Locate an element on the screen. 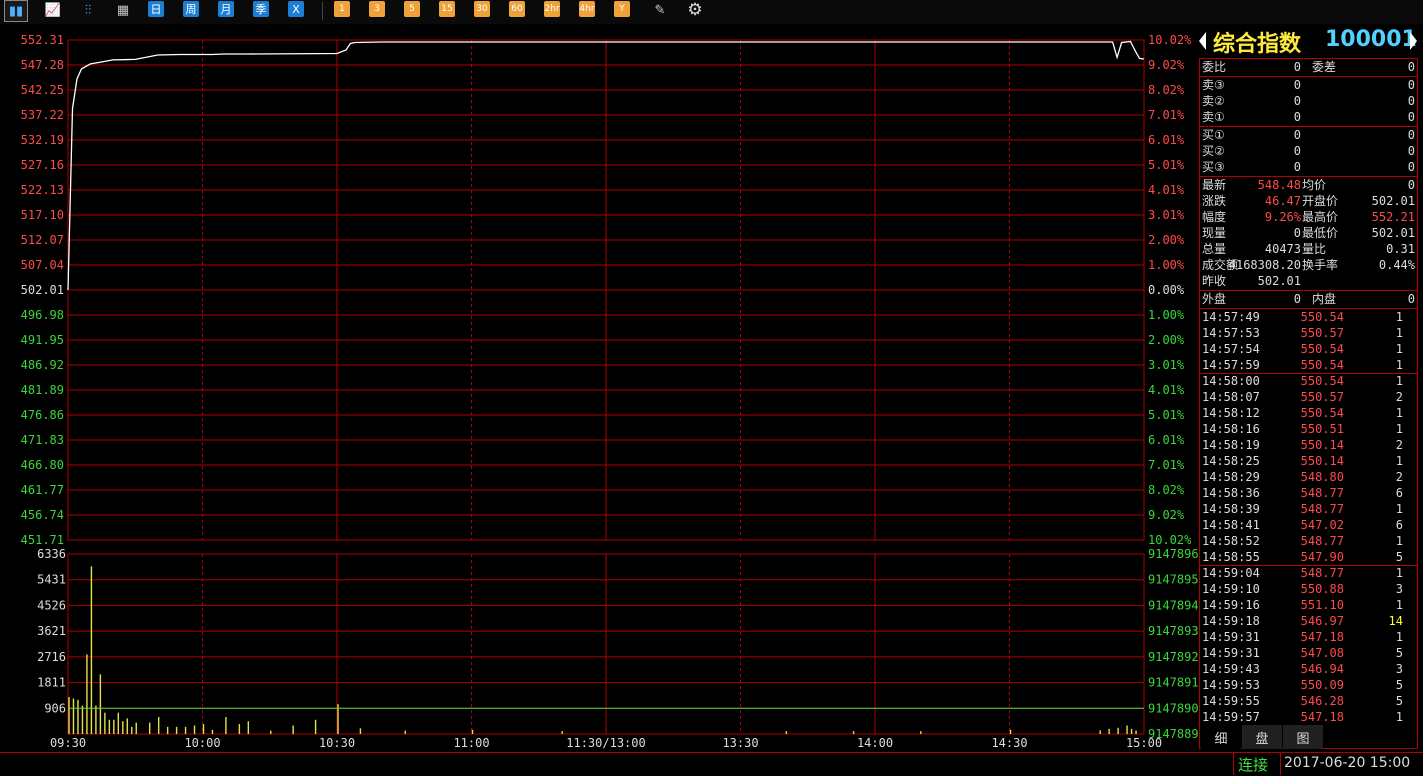 The image size is (1423, 776). inner-value: 0 is located at coordinates (1411, 299).